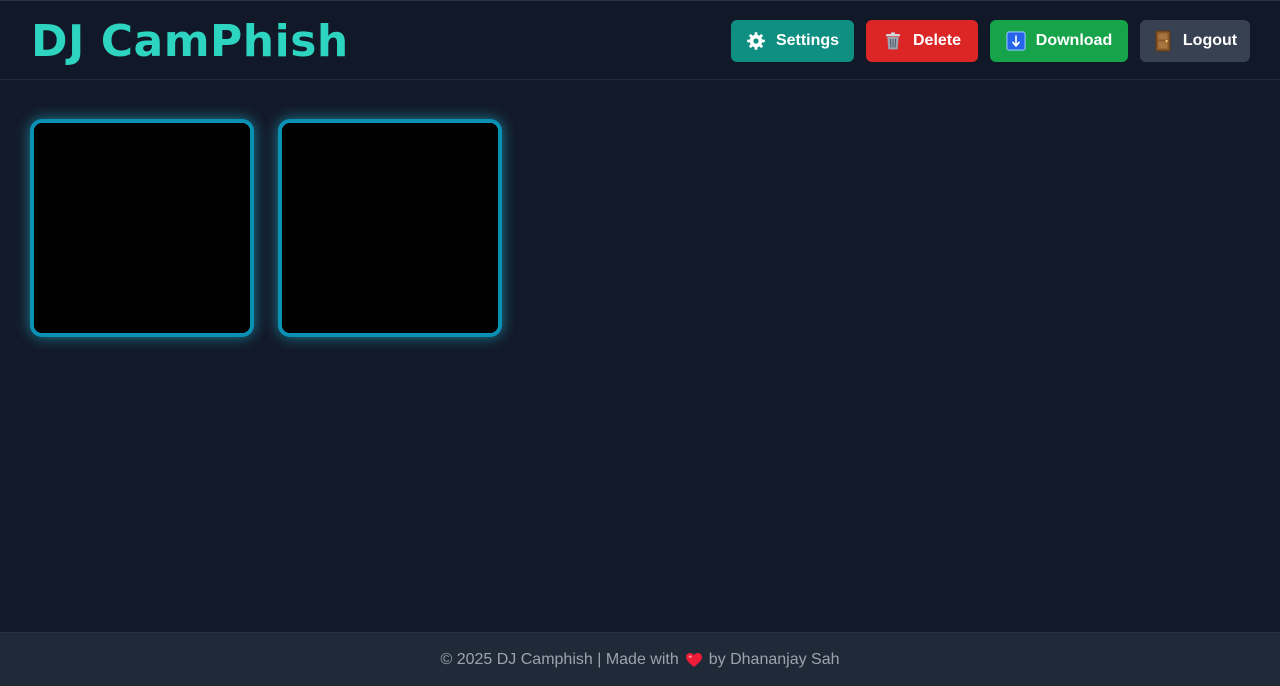 The image size is (1280, 686). Describe the element at coordinates (1074, 40) in the screenshot. I see `download-label: Download` at that location.